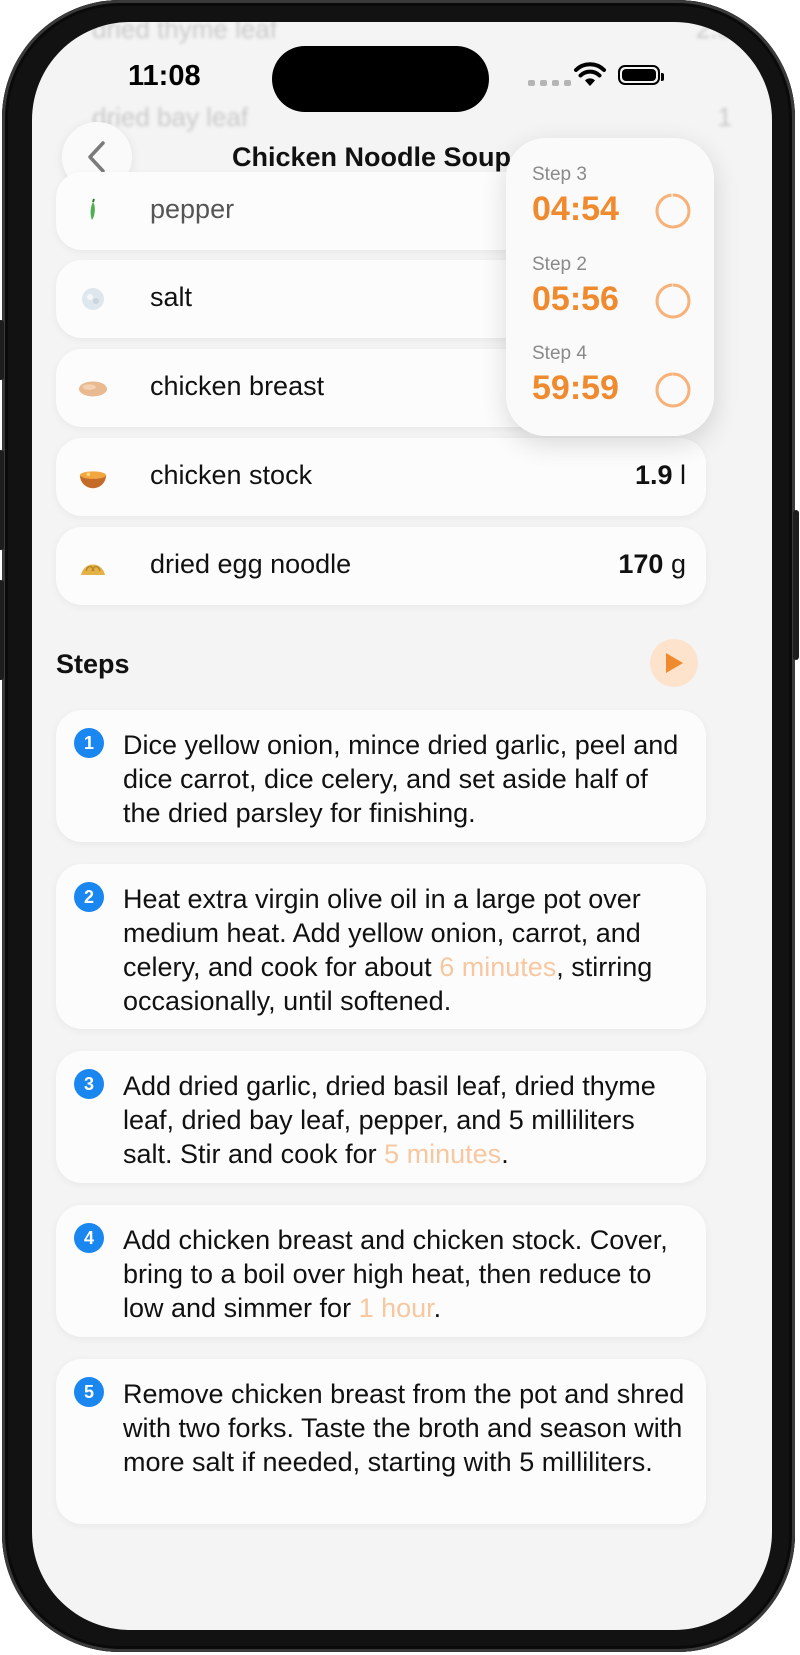 Image resolution: width=800 pixels, height=1655 pixels. I want to click on step-number-badge: 4, so click(89, 1238).